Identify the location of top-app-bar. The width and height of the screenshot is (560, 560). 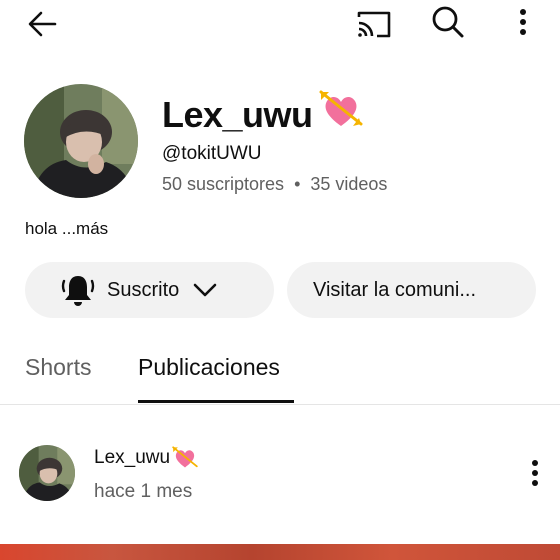
(280, 24).